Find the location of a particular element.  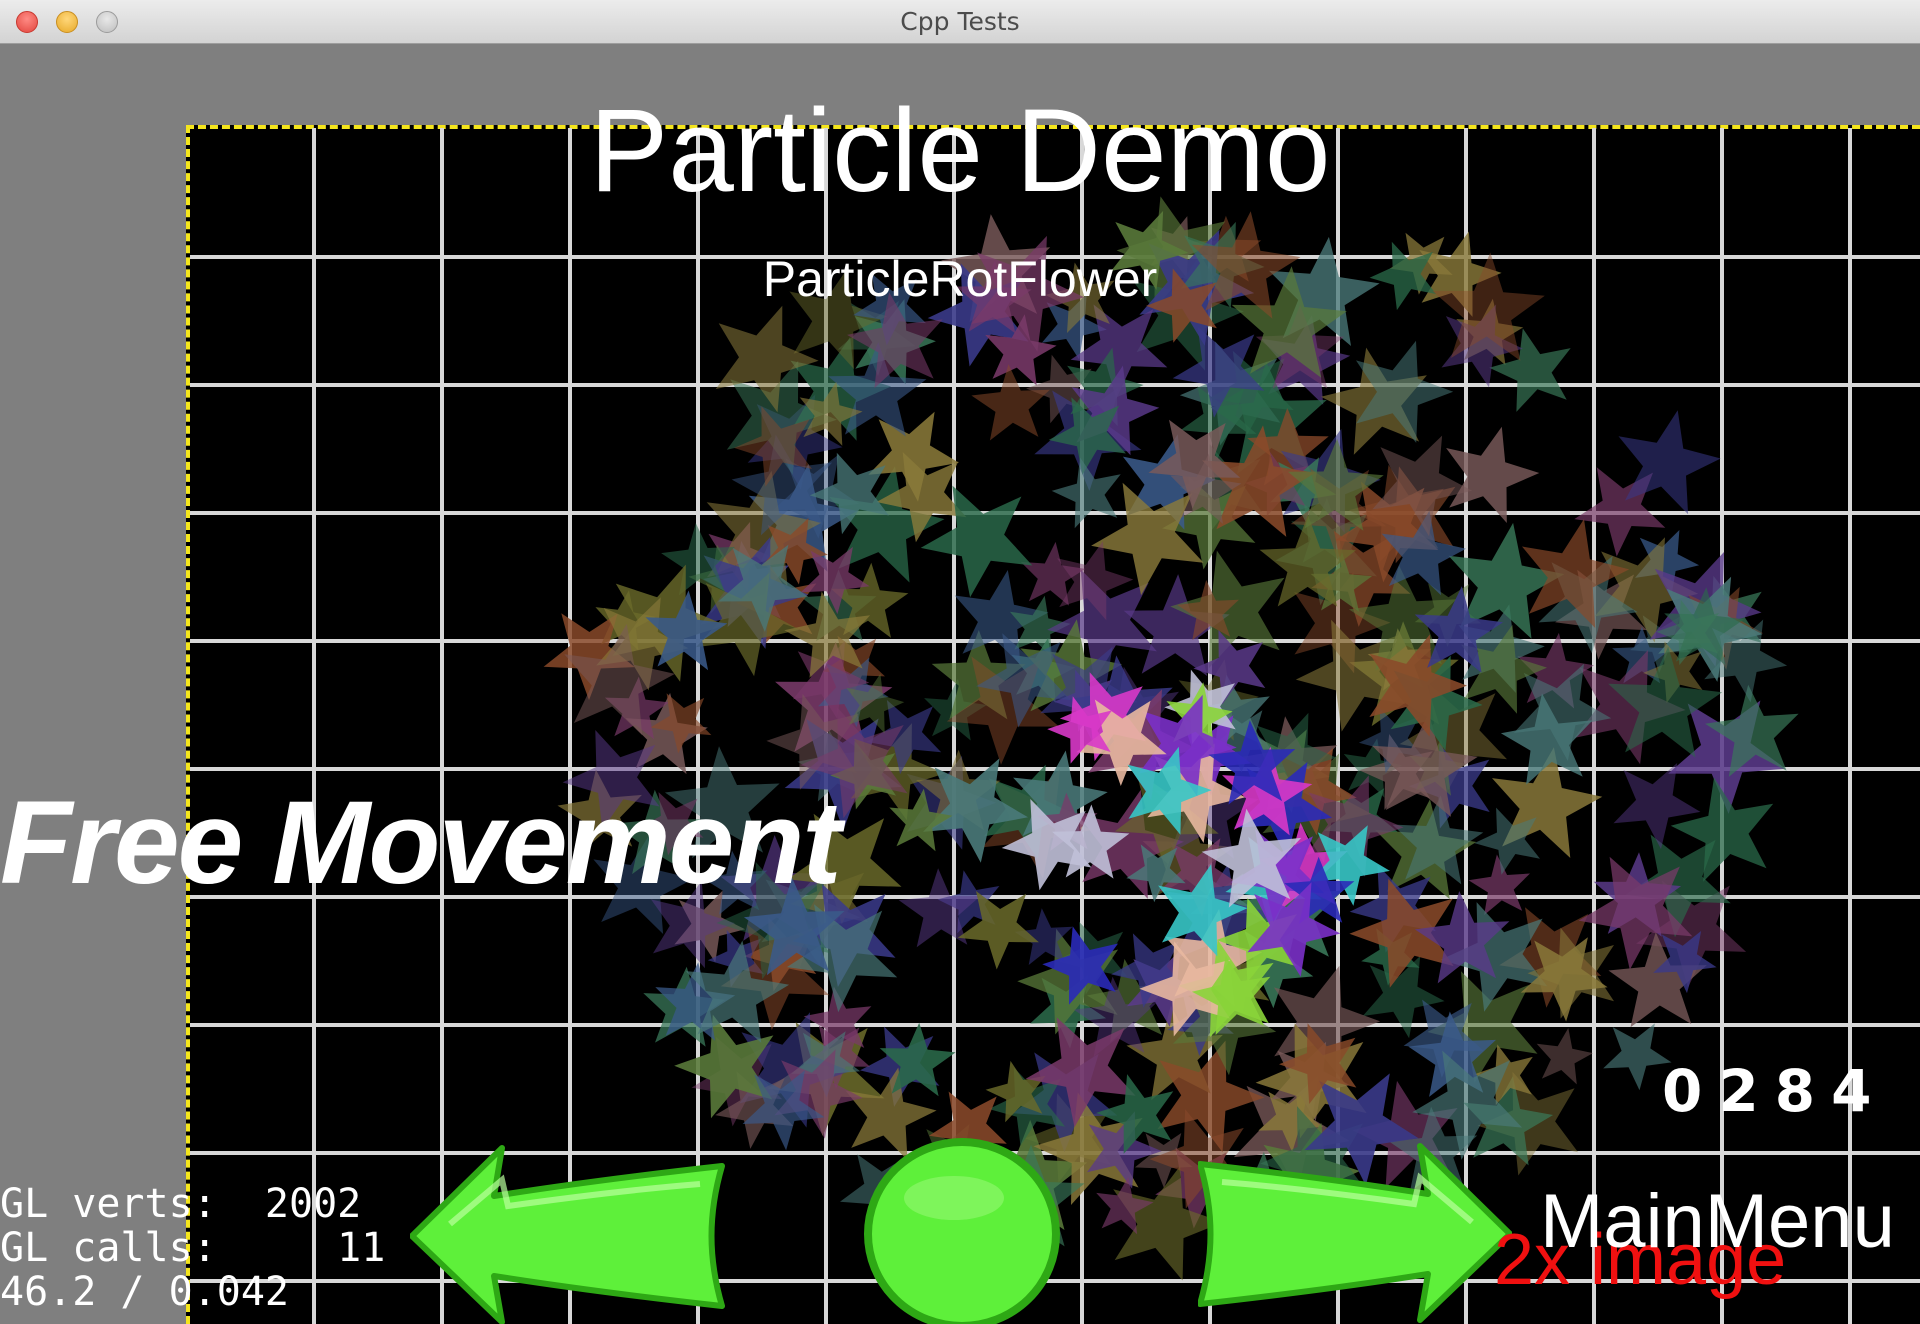

gl-verts-label: GL verts: is located at coordinates (108, 1204).